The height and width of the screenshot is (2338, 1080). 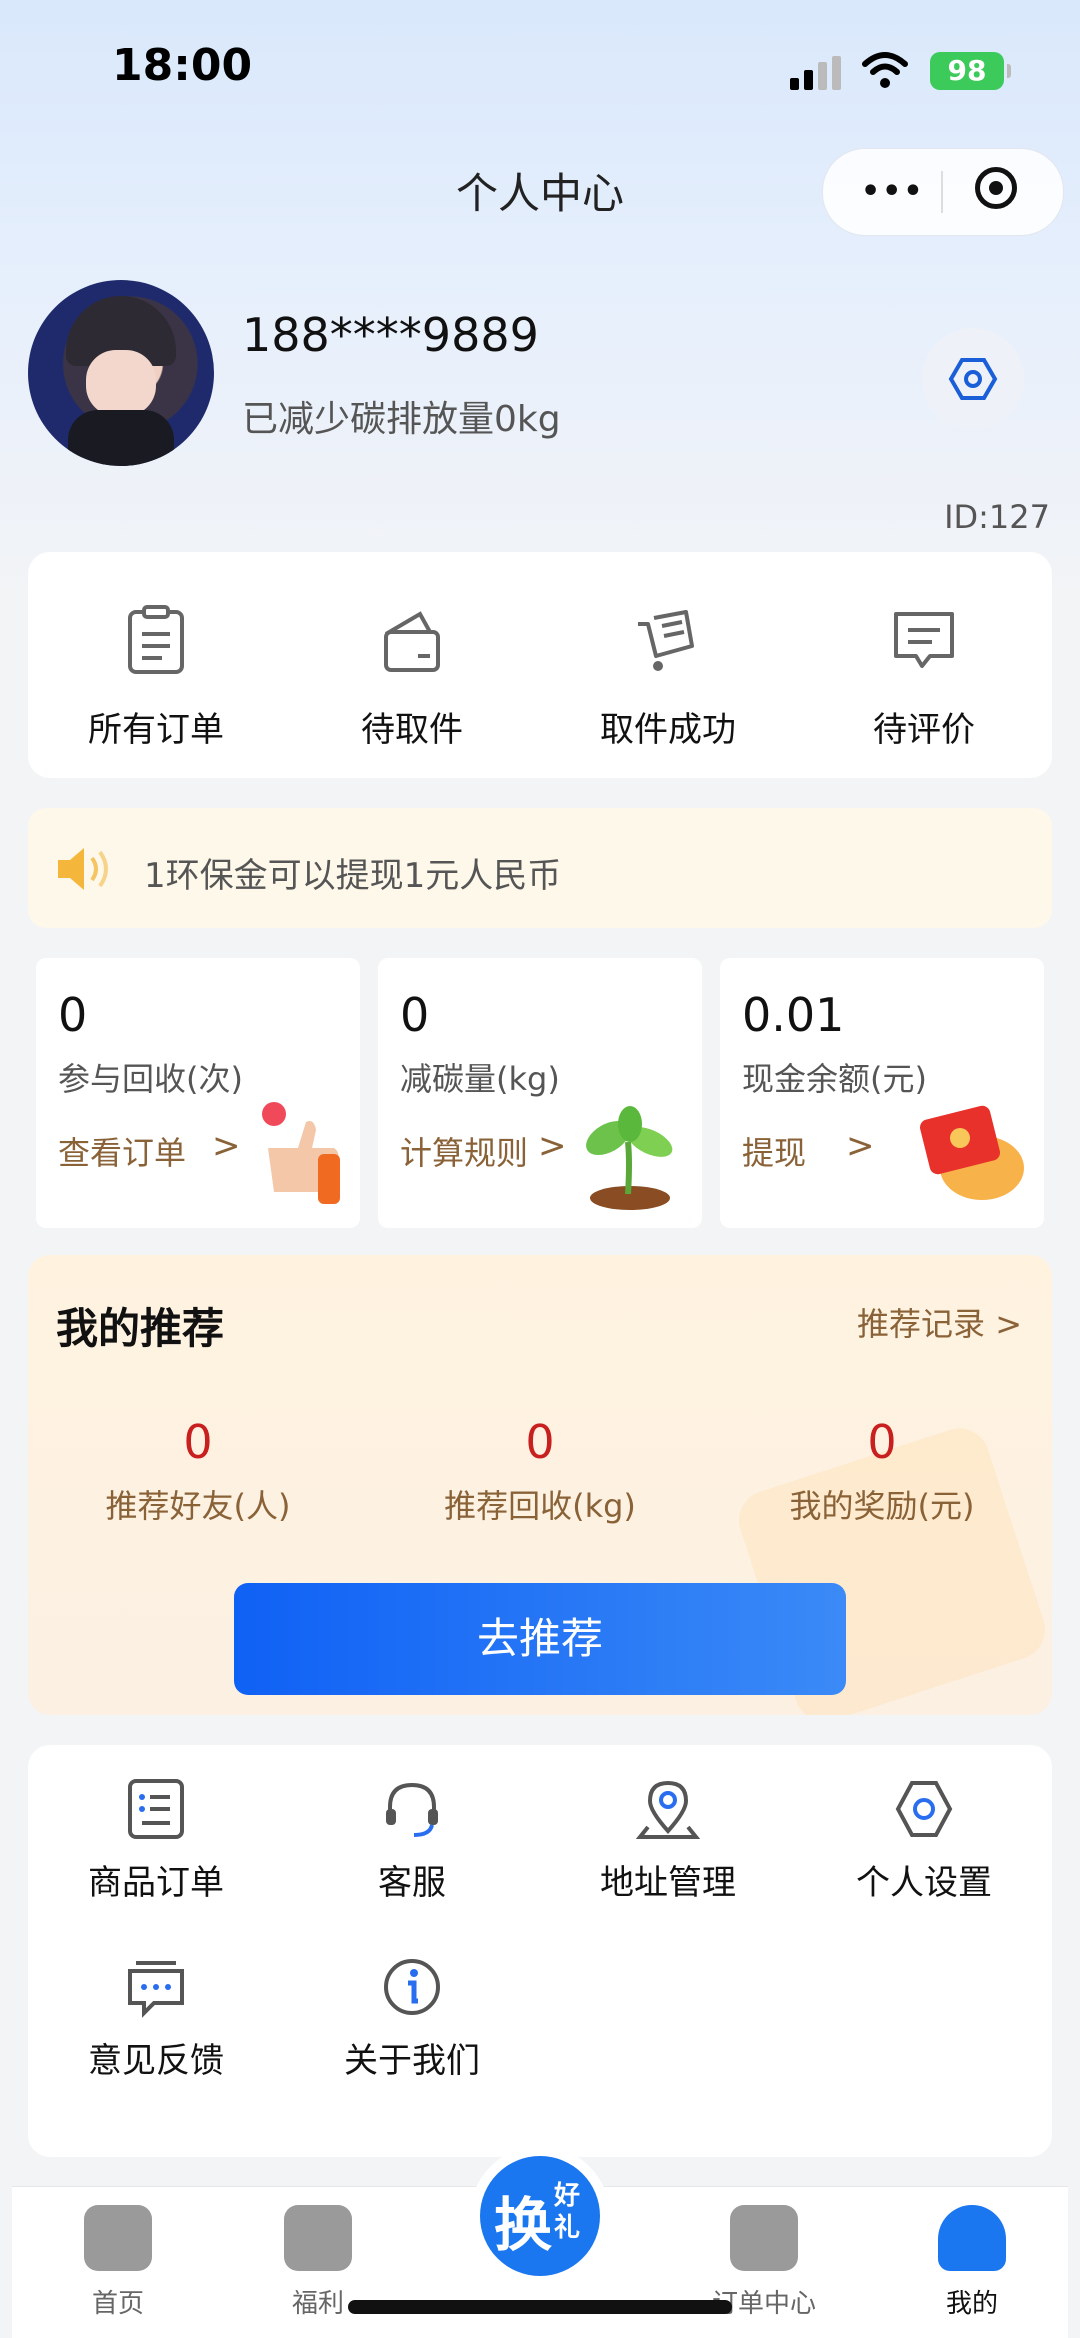 I want to click on capsule-divider, so click(x=942, y=192).